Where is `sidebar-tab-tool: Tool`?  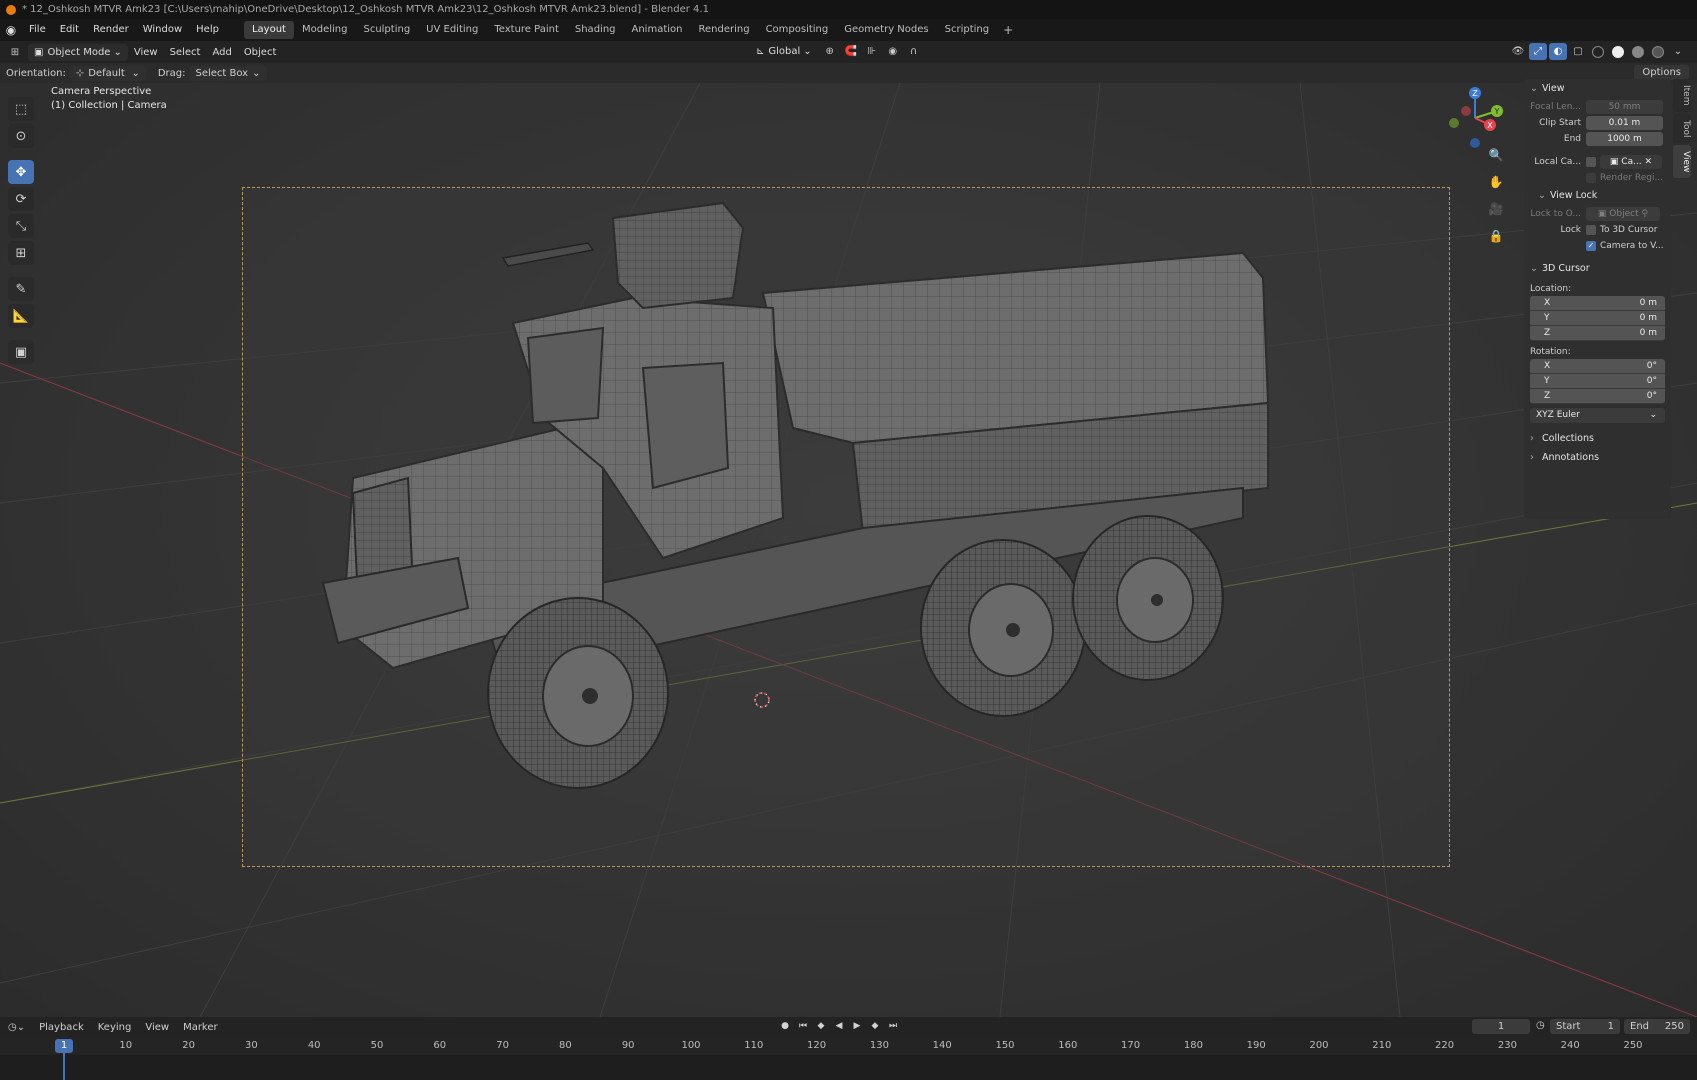 sidebar-tab-tool: Tool is located at coordinates (1682, 128).